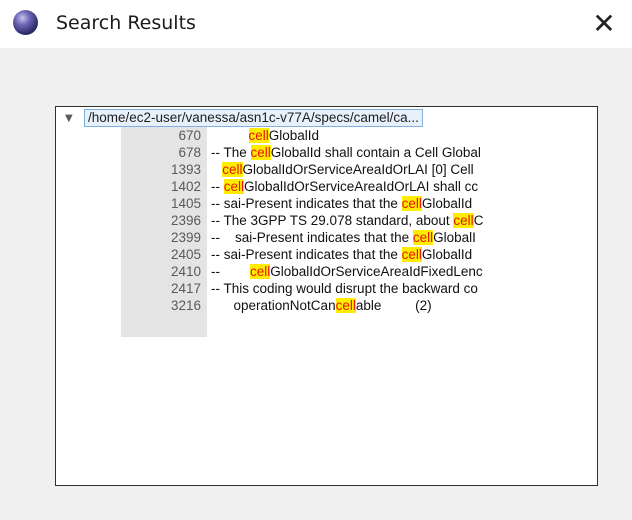 The image size is (632, 520). What do you see at coordinates (185, 271) in the screenshot?
I see `line-number: 2410` at bounding box center [185, 271].